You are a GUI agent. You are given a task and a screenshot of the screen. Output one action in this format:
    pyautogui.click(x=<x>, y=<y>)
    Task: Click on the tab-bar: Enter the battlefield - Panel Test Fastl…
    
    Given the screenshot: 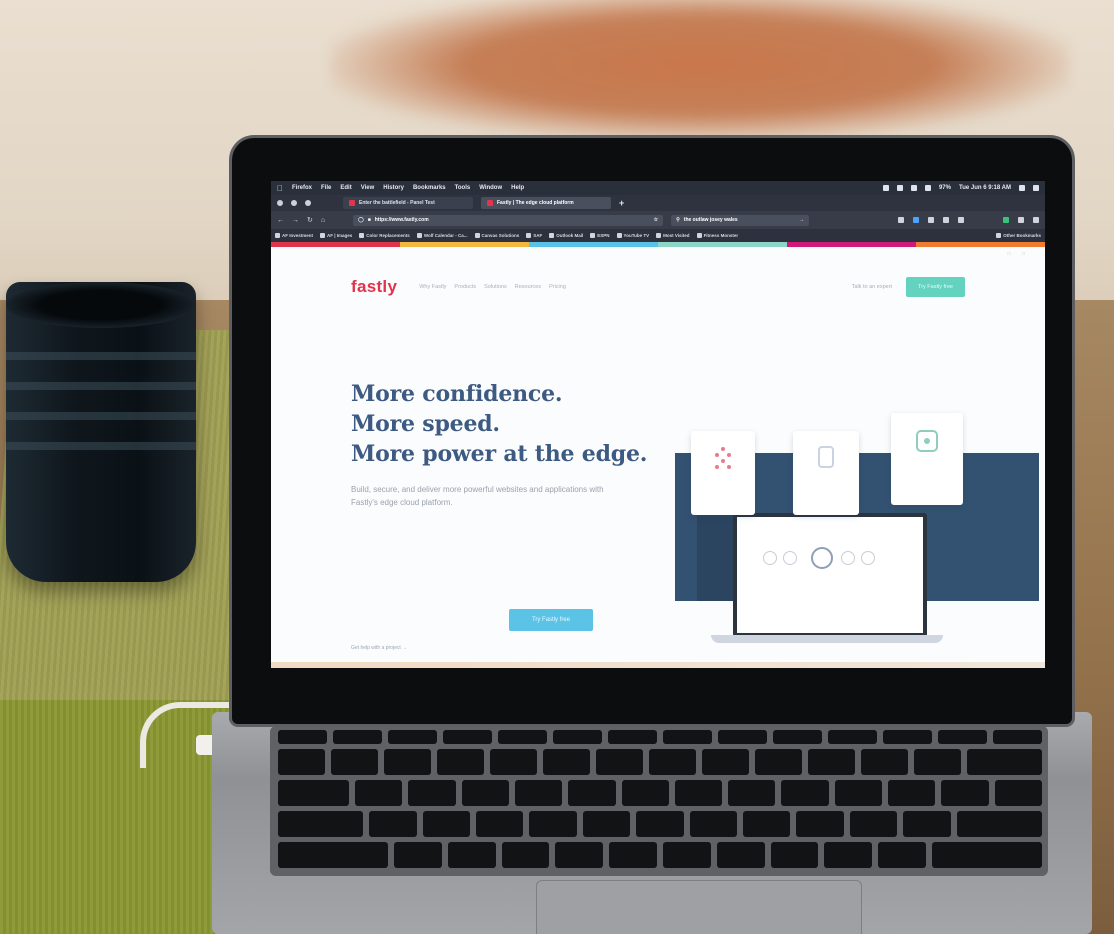 What is the action you would take?
    pyautogui.click(x=658, y=203)
    